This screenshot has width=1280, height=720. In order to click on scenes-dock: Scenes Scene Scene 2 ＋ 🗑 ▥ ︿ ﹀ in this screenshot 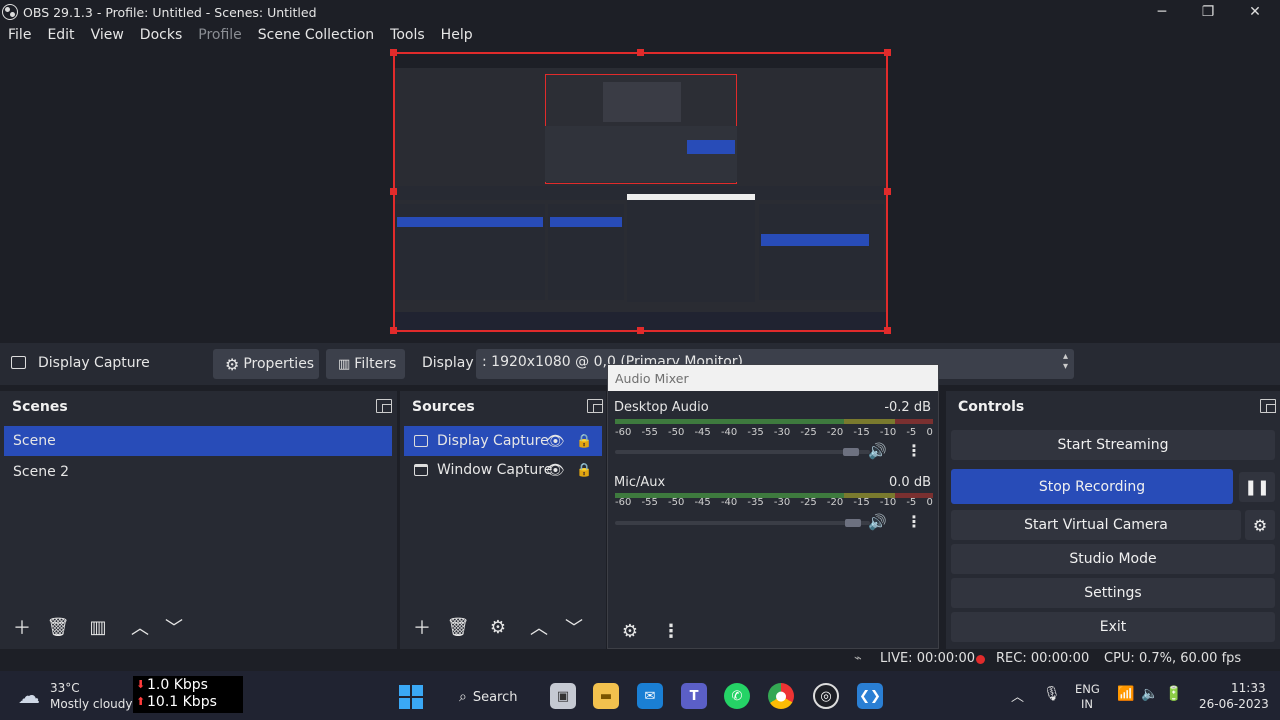, I will do `click(198, 520)`.